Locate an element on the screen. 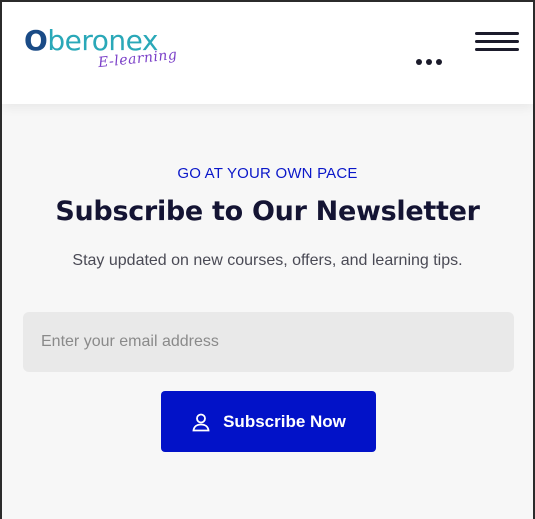 The height and width of the screenshot is (519, 535). newsletter-title: Subscribe to Our Newsletter is located at coordinates (267, 211).